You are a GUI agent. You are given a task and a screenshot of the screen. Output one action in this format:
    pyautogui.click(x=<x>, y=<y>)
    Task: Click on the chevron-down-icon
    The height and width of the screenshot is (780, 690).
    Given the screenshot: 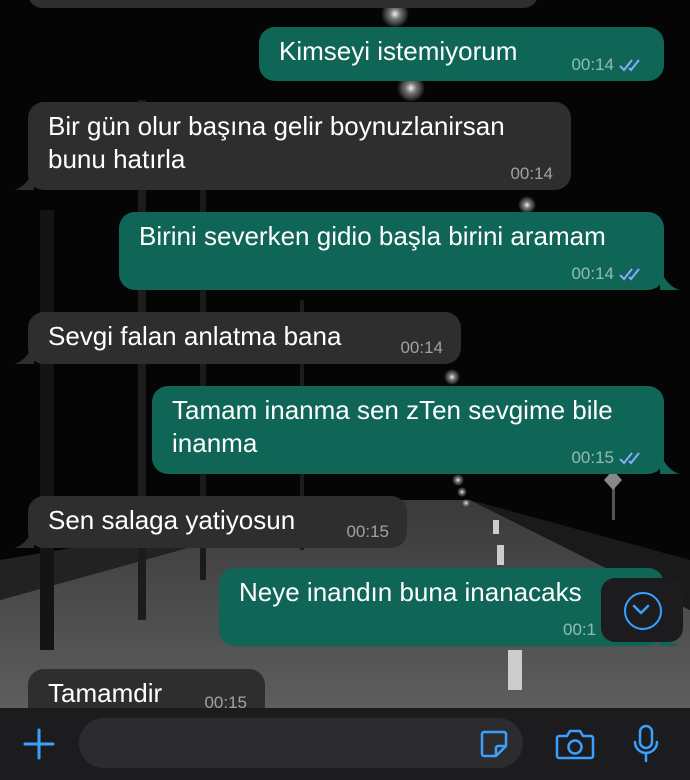 What is the action you would take?
    pyautogui.click(x=643, y=611)
    